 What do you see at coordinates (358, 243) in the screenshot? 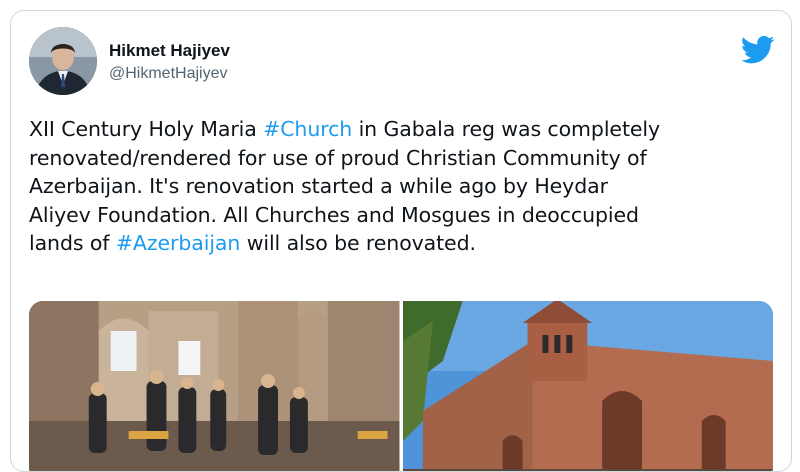
I see `tweet-text-segment: will also be renovated.` at bounding box center [358, 243].